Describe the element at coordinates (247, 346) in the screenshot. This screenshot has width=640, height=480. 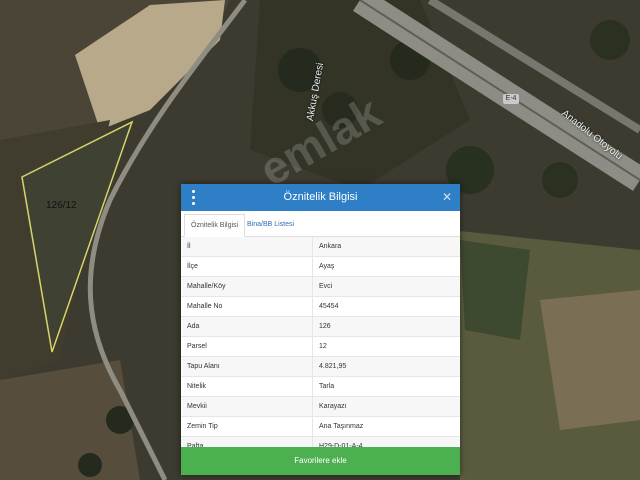
I see `row-key: Parsel` at that location.